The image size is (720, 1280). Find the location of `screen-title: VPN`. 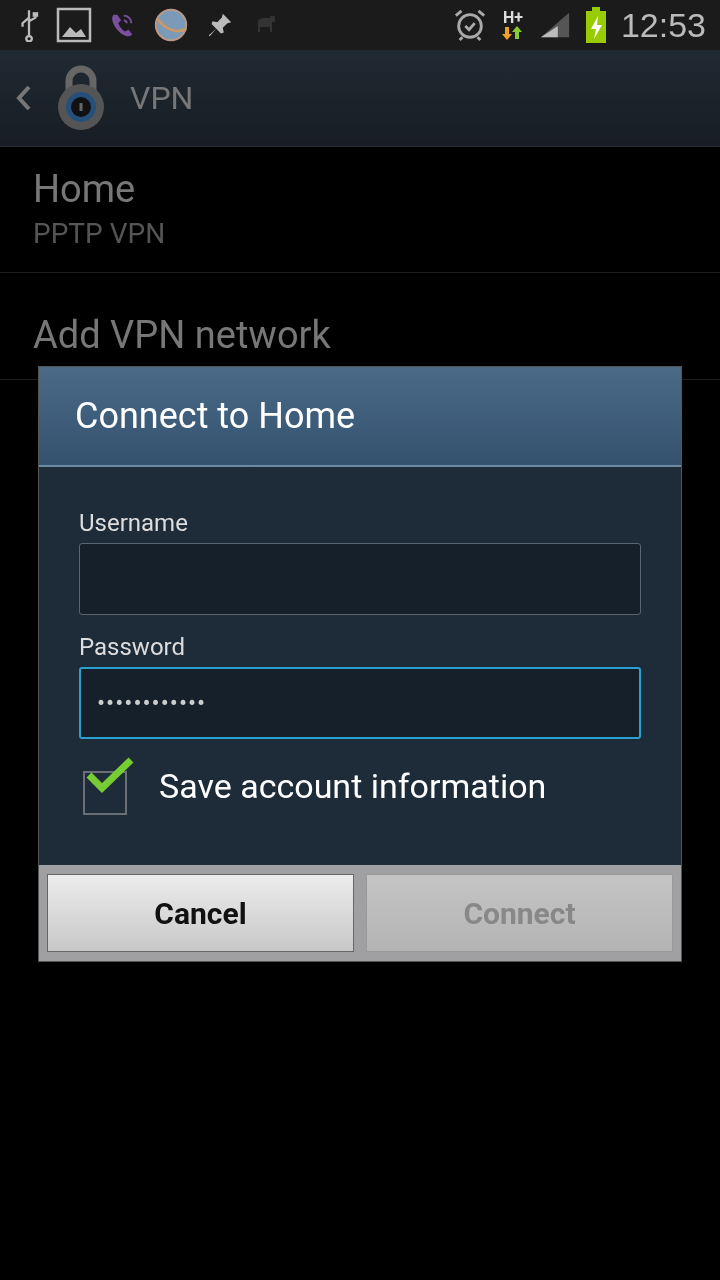

screen-title: VPN is located at coordinates (162, 98).